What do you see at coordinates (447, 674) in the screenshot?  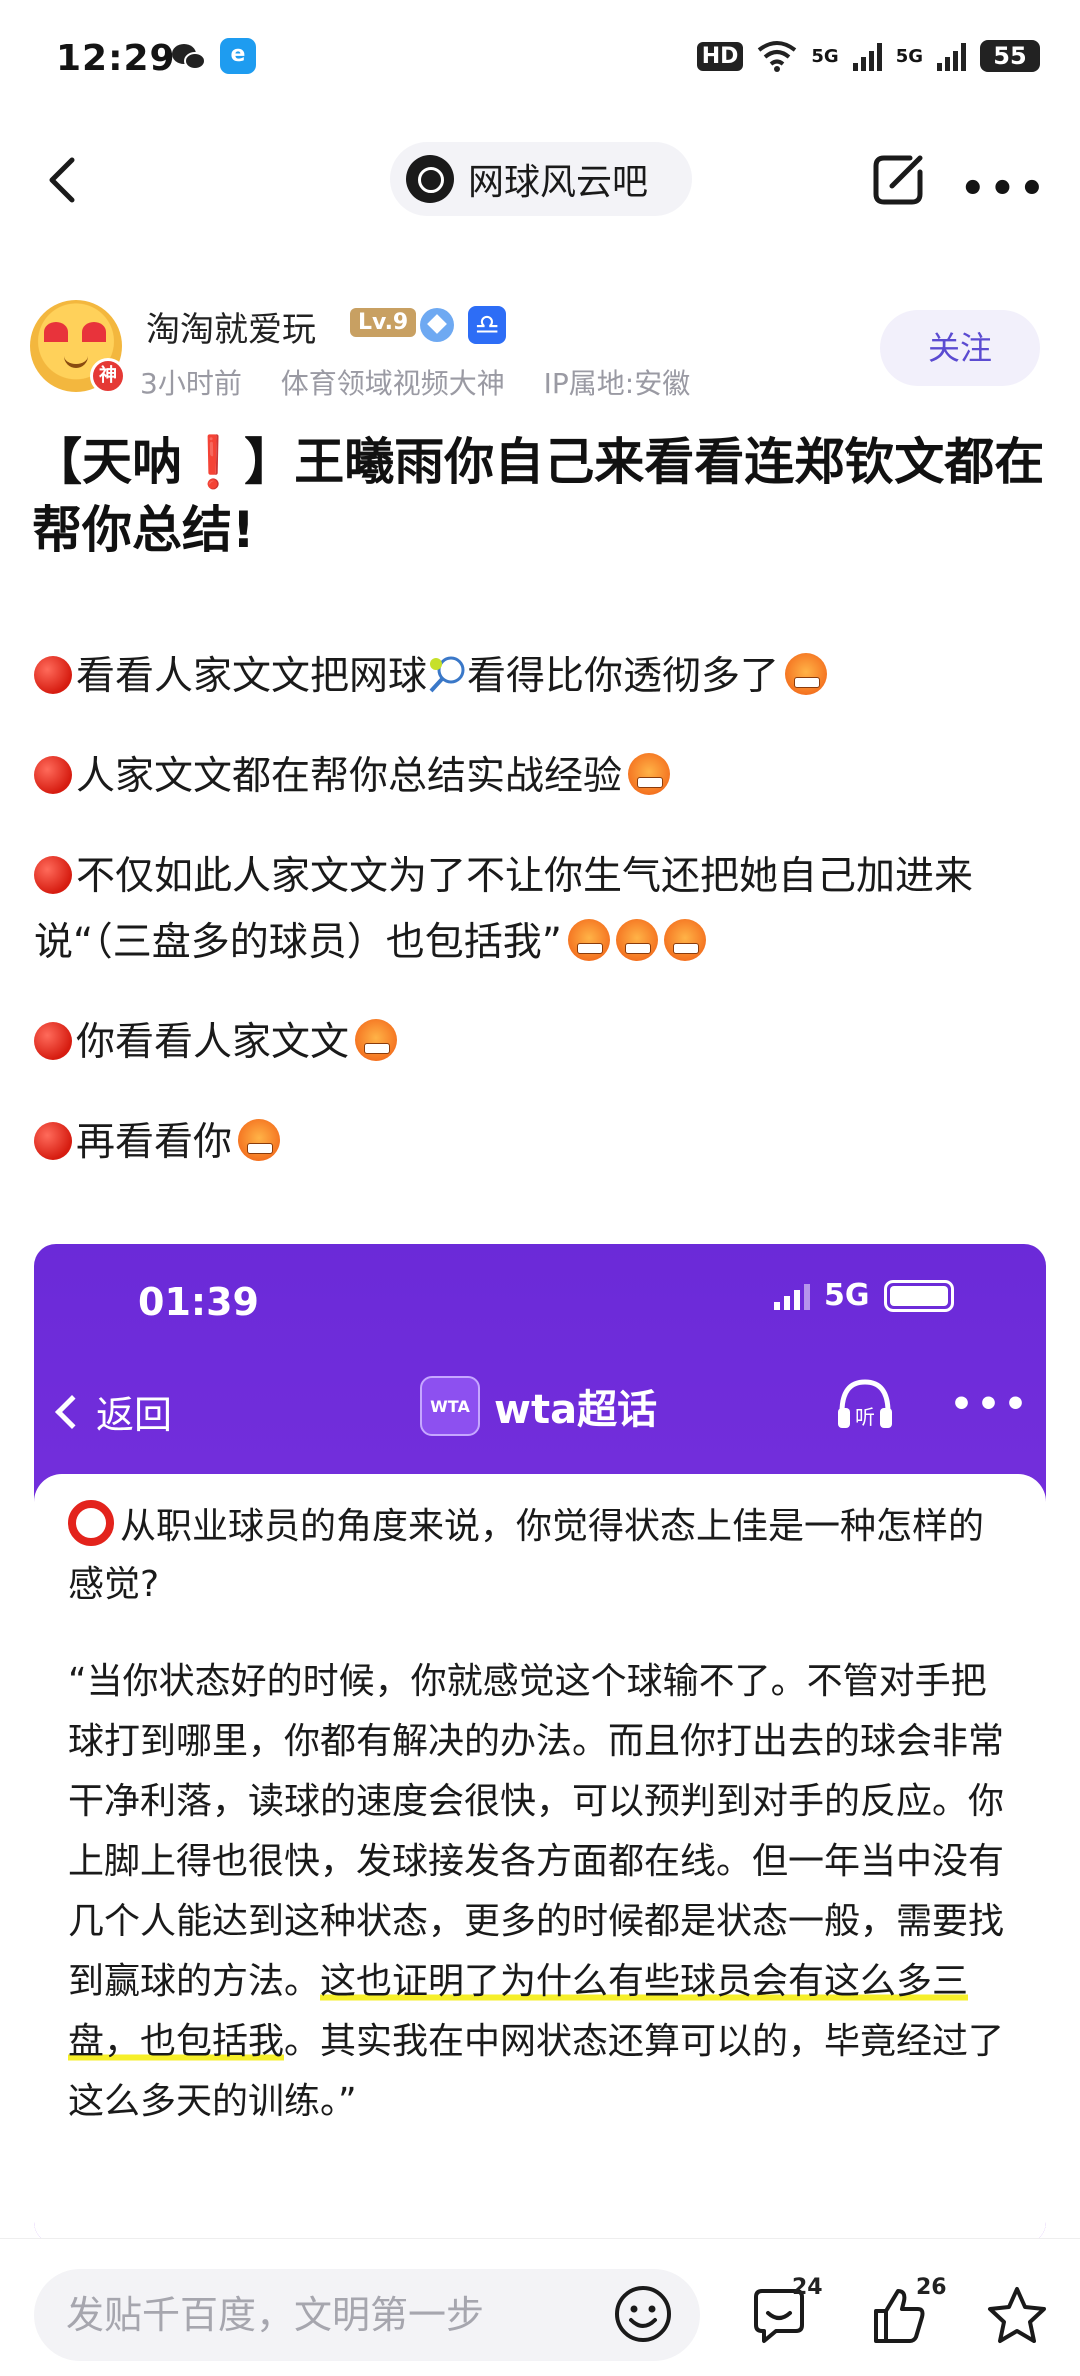 I see `tennis-racket-icon` at bounding box center [447, 674].